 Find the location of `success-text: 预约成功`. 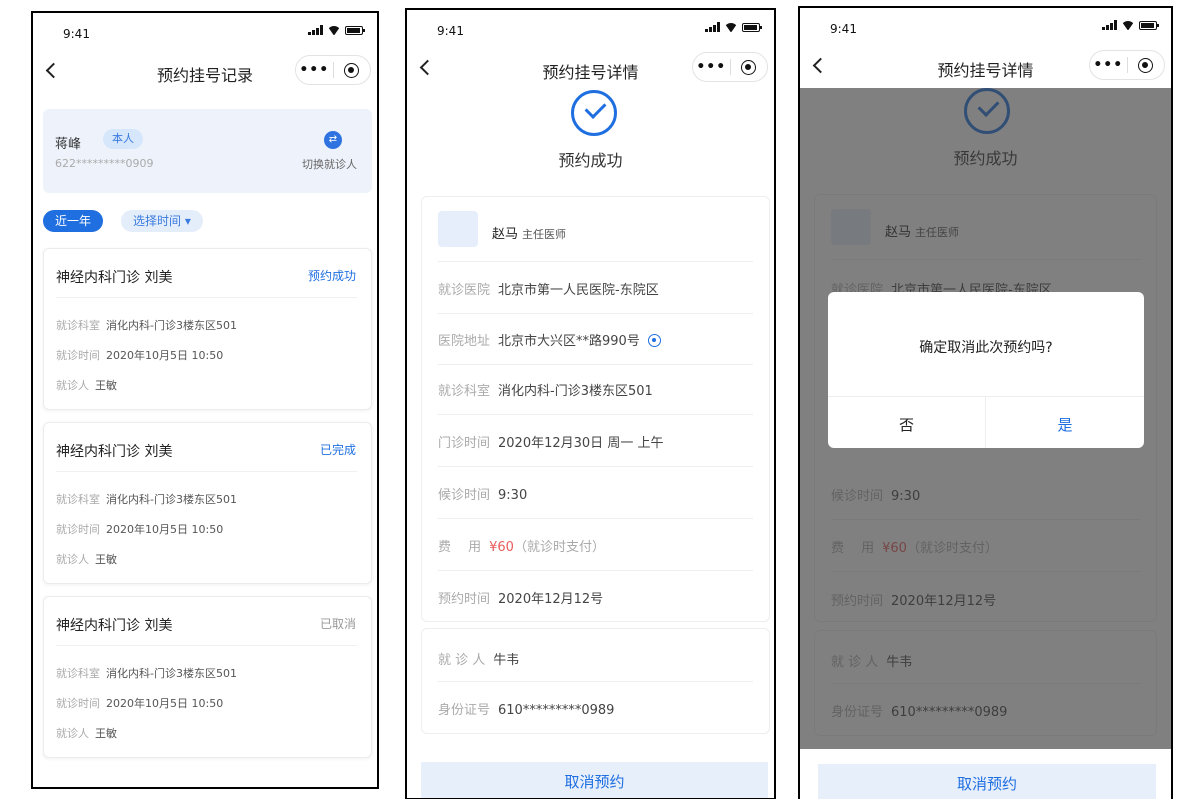

success-text: 预约成功 is located at coordinates (590, 160).